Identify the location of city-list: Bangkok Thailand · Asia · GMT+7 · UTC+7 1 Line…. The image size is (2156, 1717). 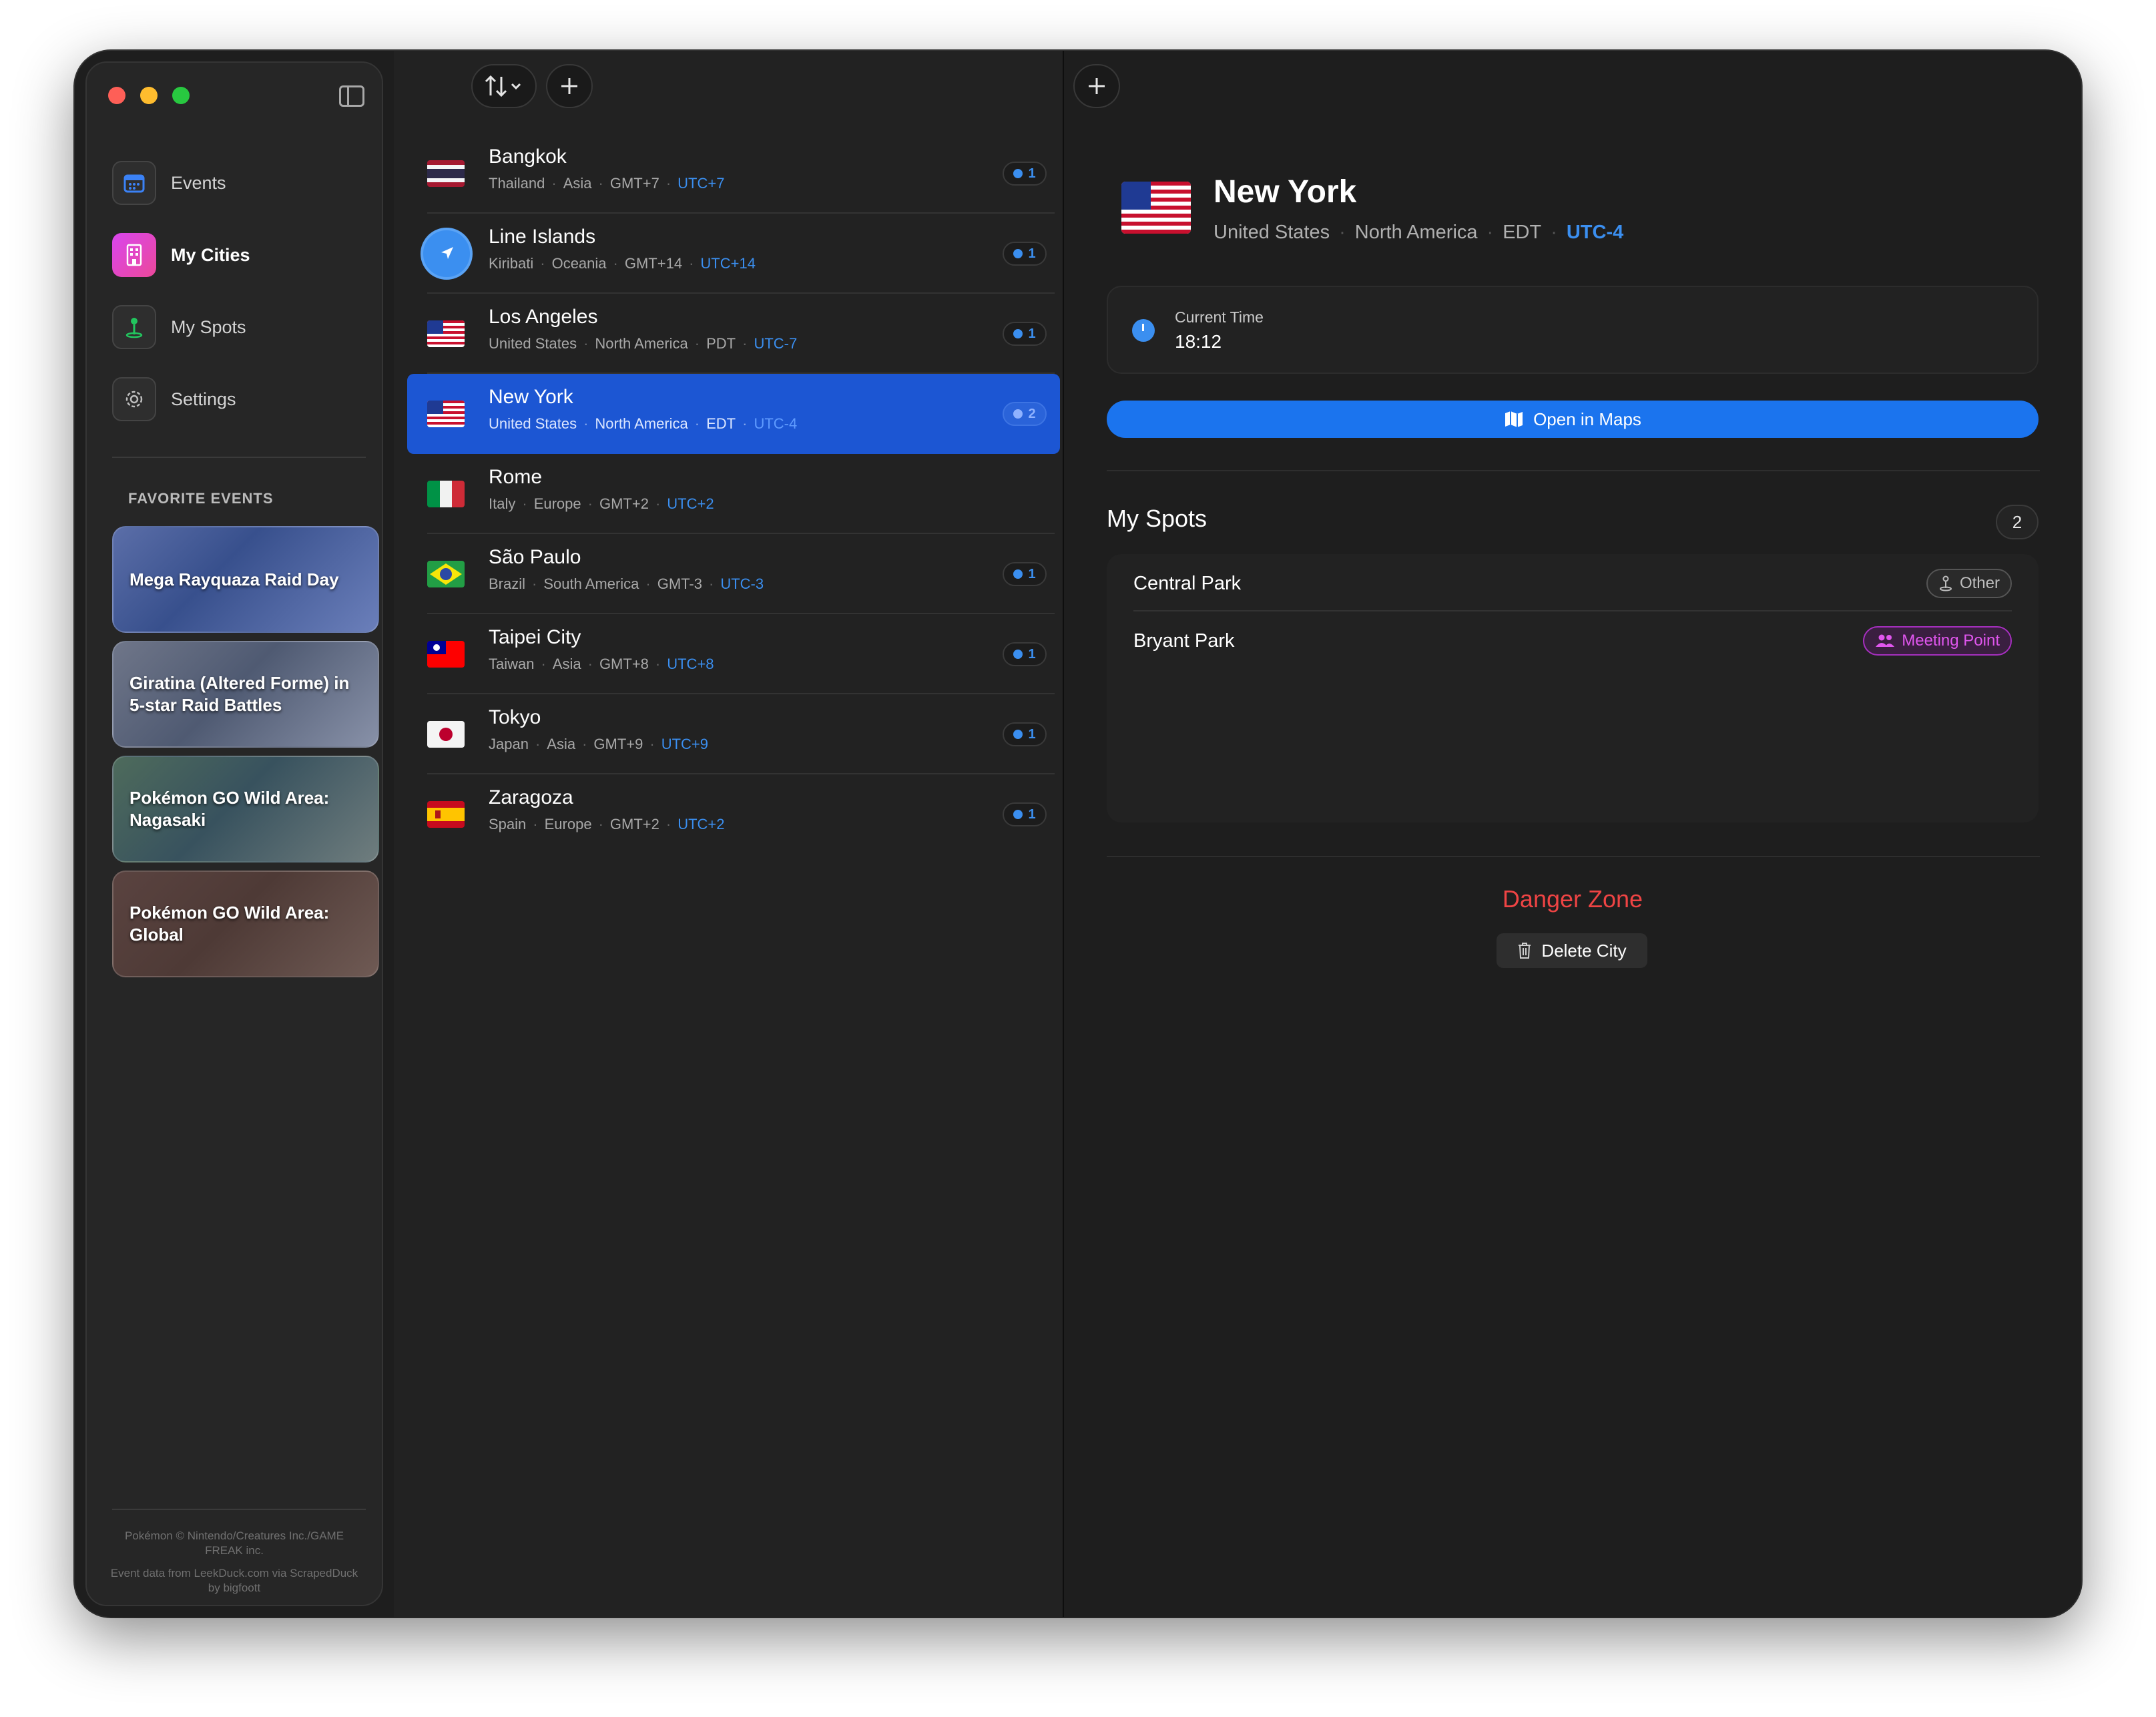
(733, 494).